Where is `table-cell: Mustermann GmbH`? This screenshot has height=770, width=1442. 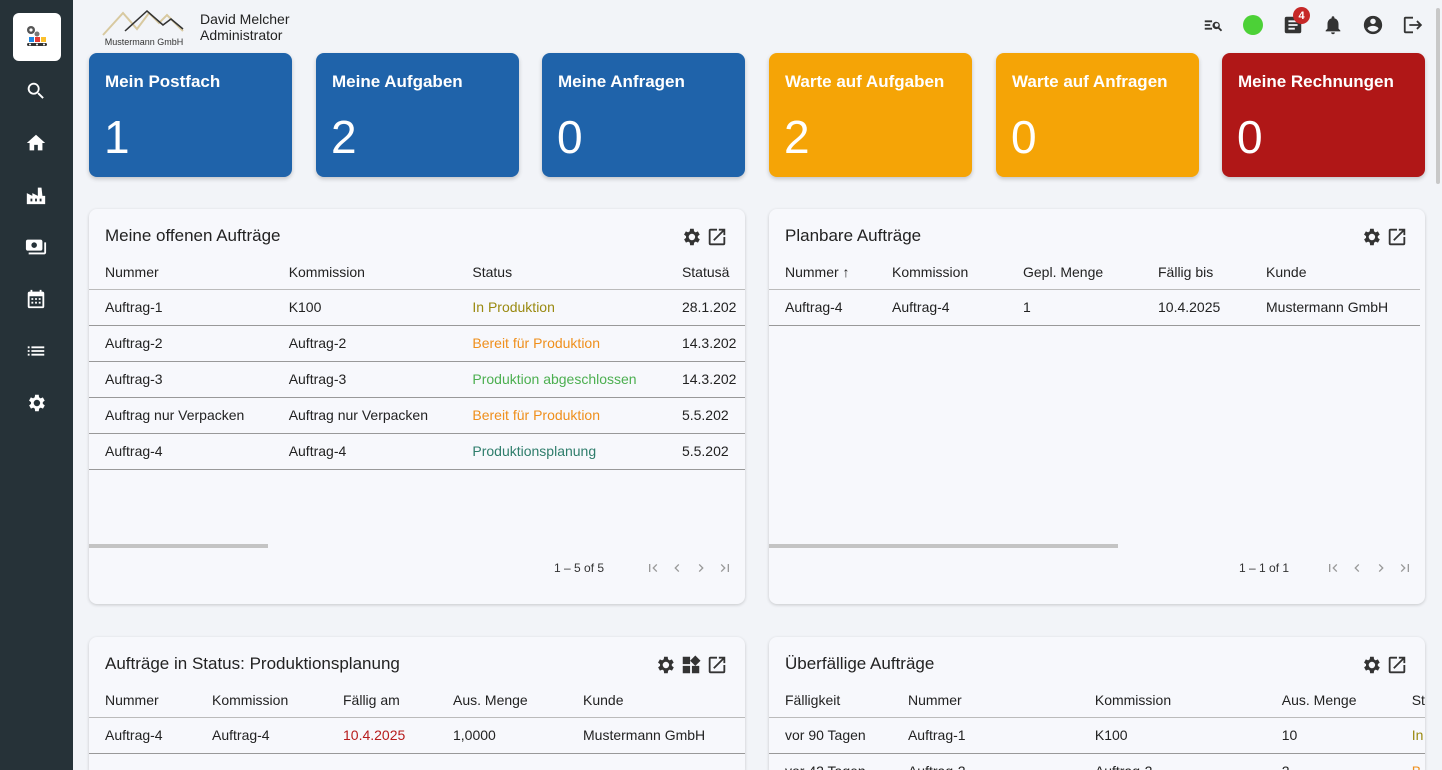
table-cell: Mustermann GmbH is located at coordinates (1335, 307).